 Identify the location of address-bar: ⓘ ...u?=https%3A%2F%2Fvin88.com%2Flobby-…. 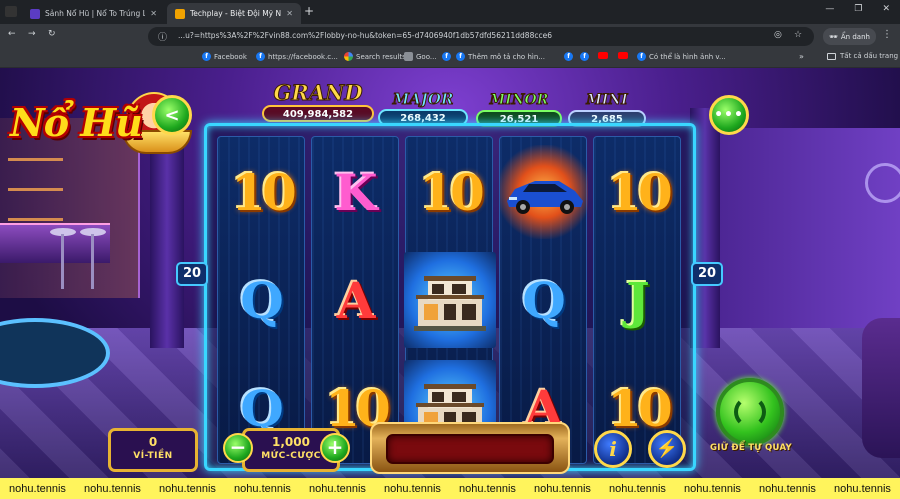
(481, 36).